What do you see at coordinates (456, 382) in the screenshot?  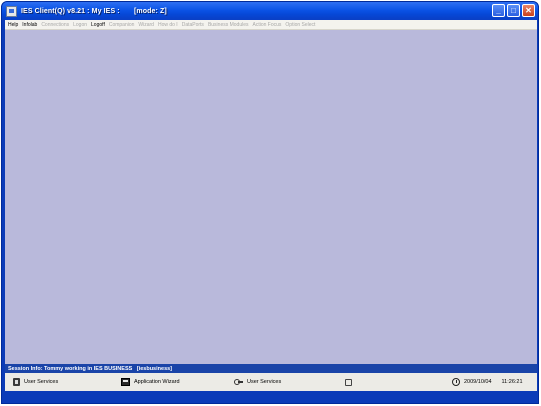 I see `clock-icon` at bounding box center [456, 382].